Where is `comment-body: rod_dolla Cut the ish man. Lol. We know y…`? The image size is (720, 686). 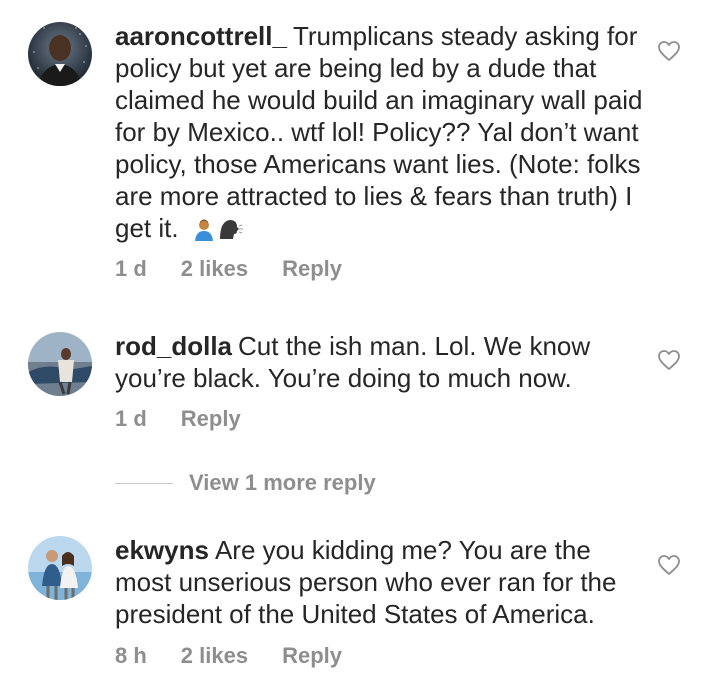
comment-body: rod_dolla Cut the ish man. Lol. We know y… is located at coordinates (380, 362).